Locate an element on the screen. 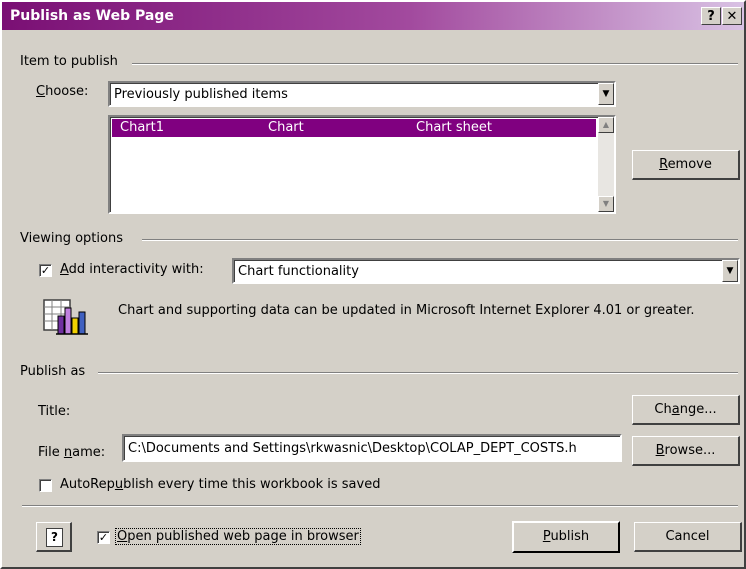 This screenshot has width=746, height=569. interactivity-select-value: Chart functionality is located at coordinates (298, 271).